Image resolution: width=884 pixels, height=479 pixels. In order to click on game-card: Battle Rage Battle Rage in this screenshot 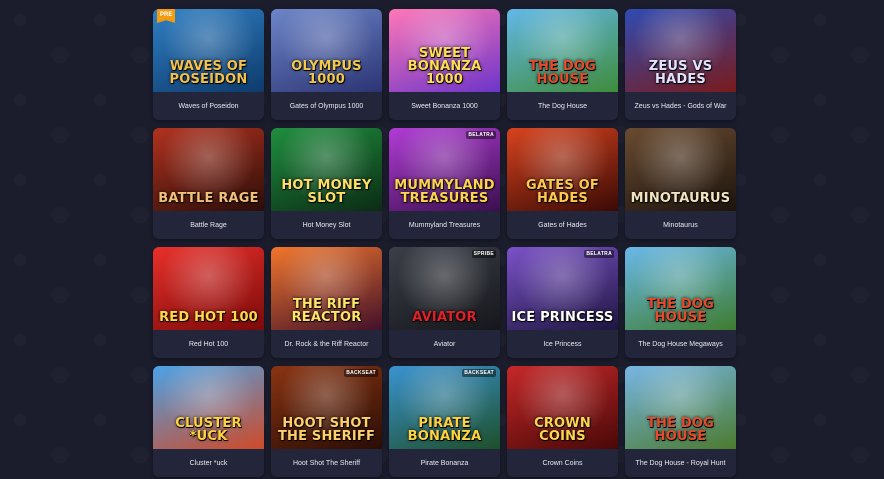, I will do `click(208, 183)`.